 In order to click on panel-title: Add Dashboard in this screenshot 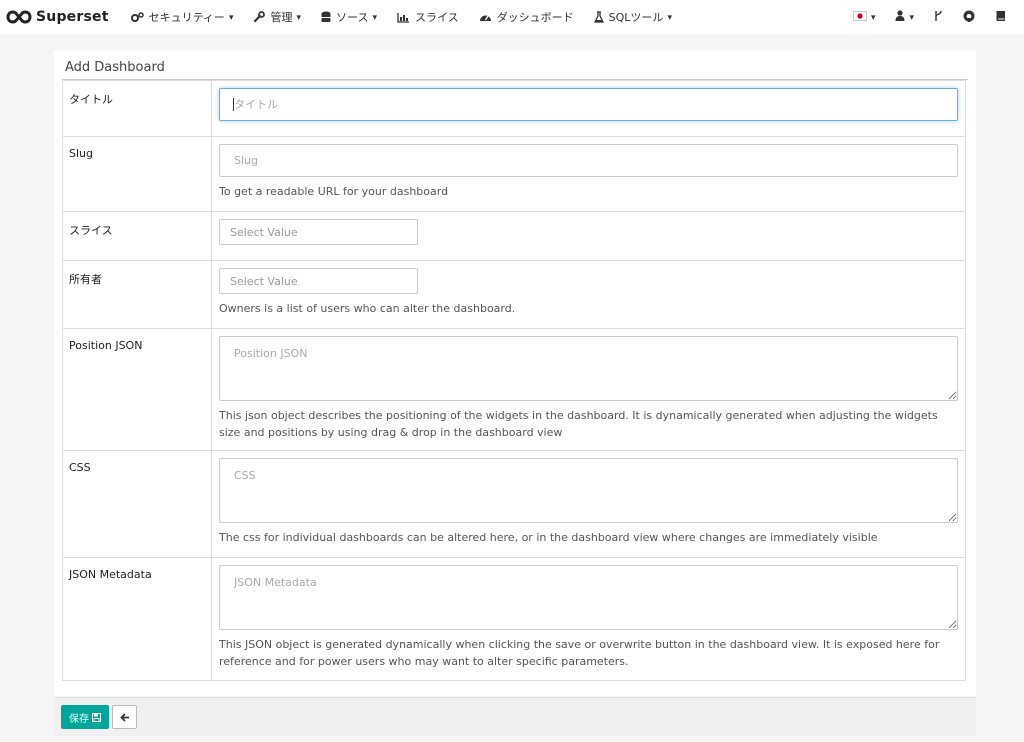, I will do `click(115, 67)`.